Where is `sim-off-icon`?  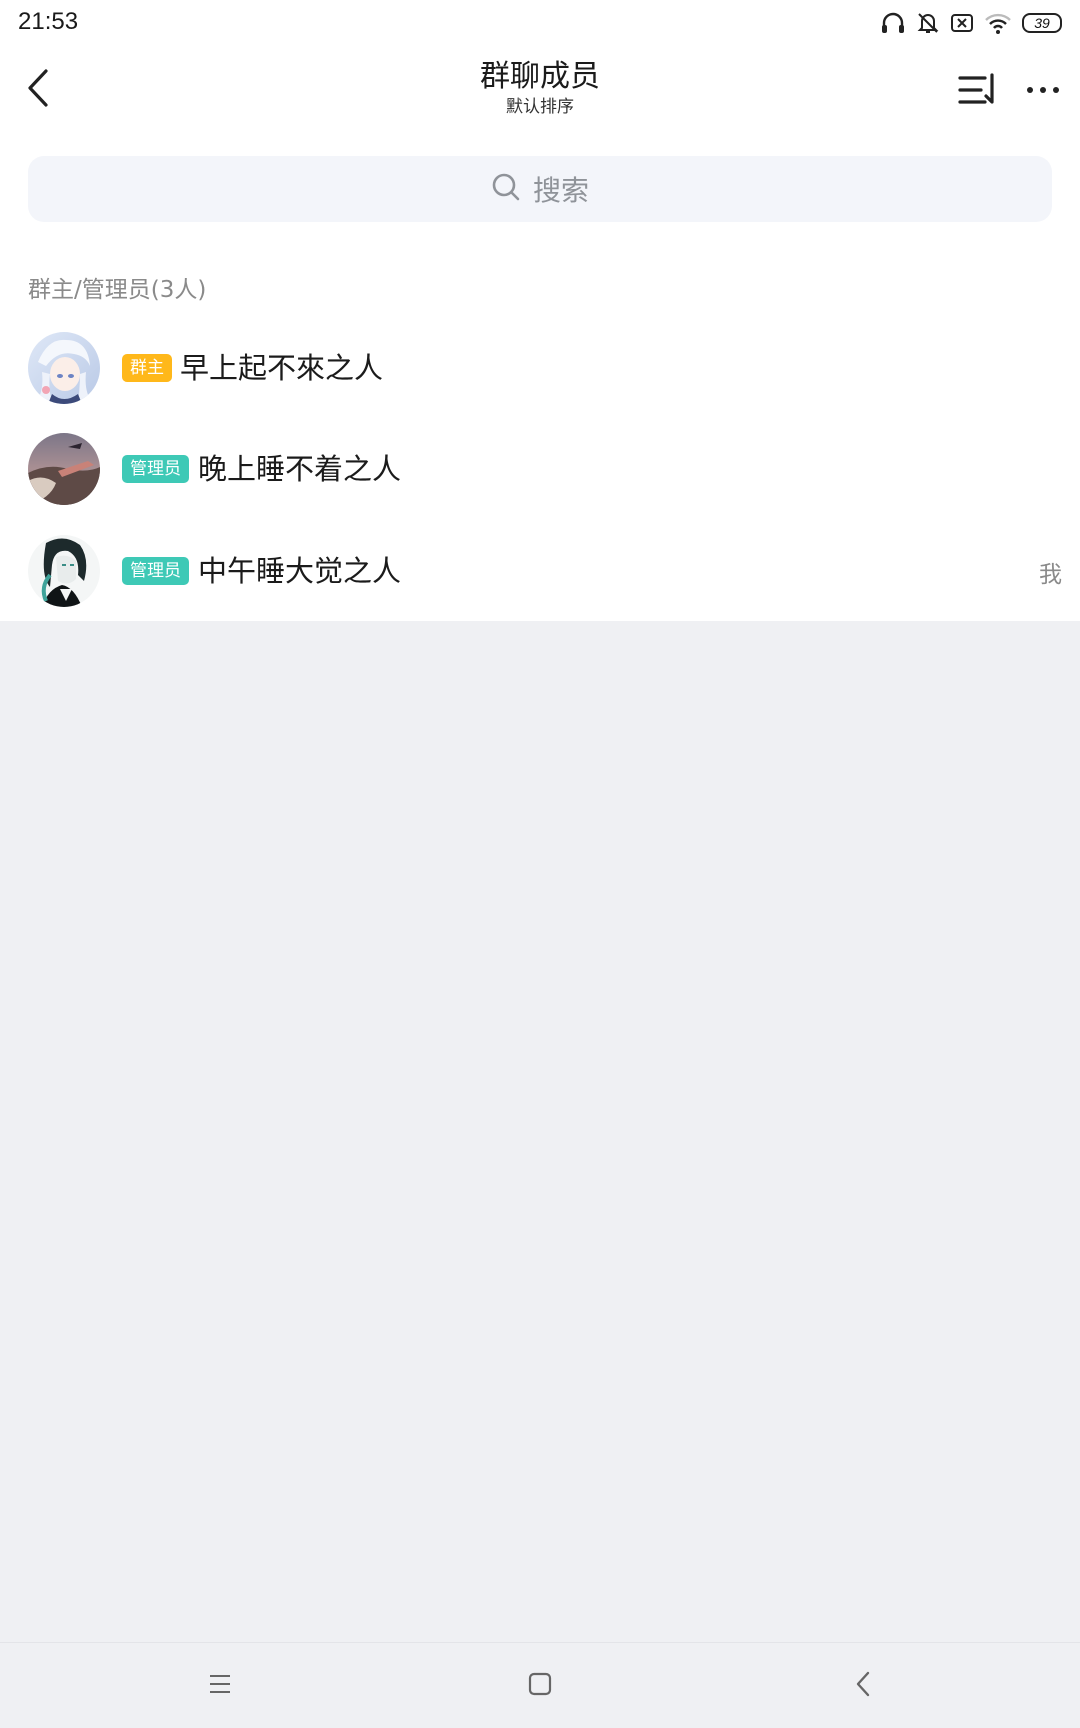 sim-off-icon is located at coordinates (962, 23).